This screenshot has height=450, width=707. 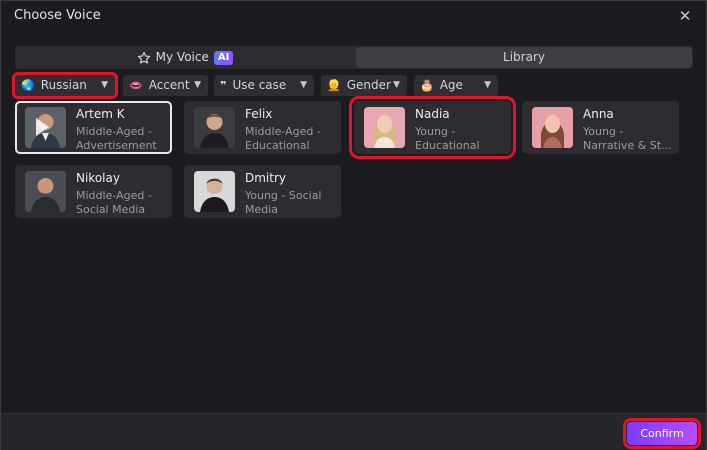 What do you see at coordinates (427, 85) in the screenshot?
I see `cake-icon: 🎂` at bounding box center [427, 85].